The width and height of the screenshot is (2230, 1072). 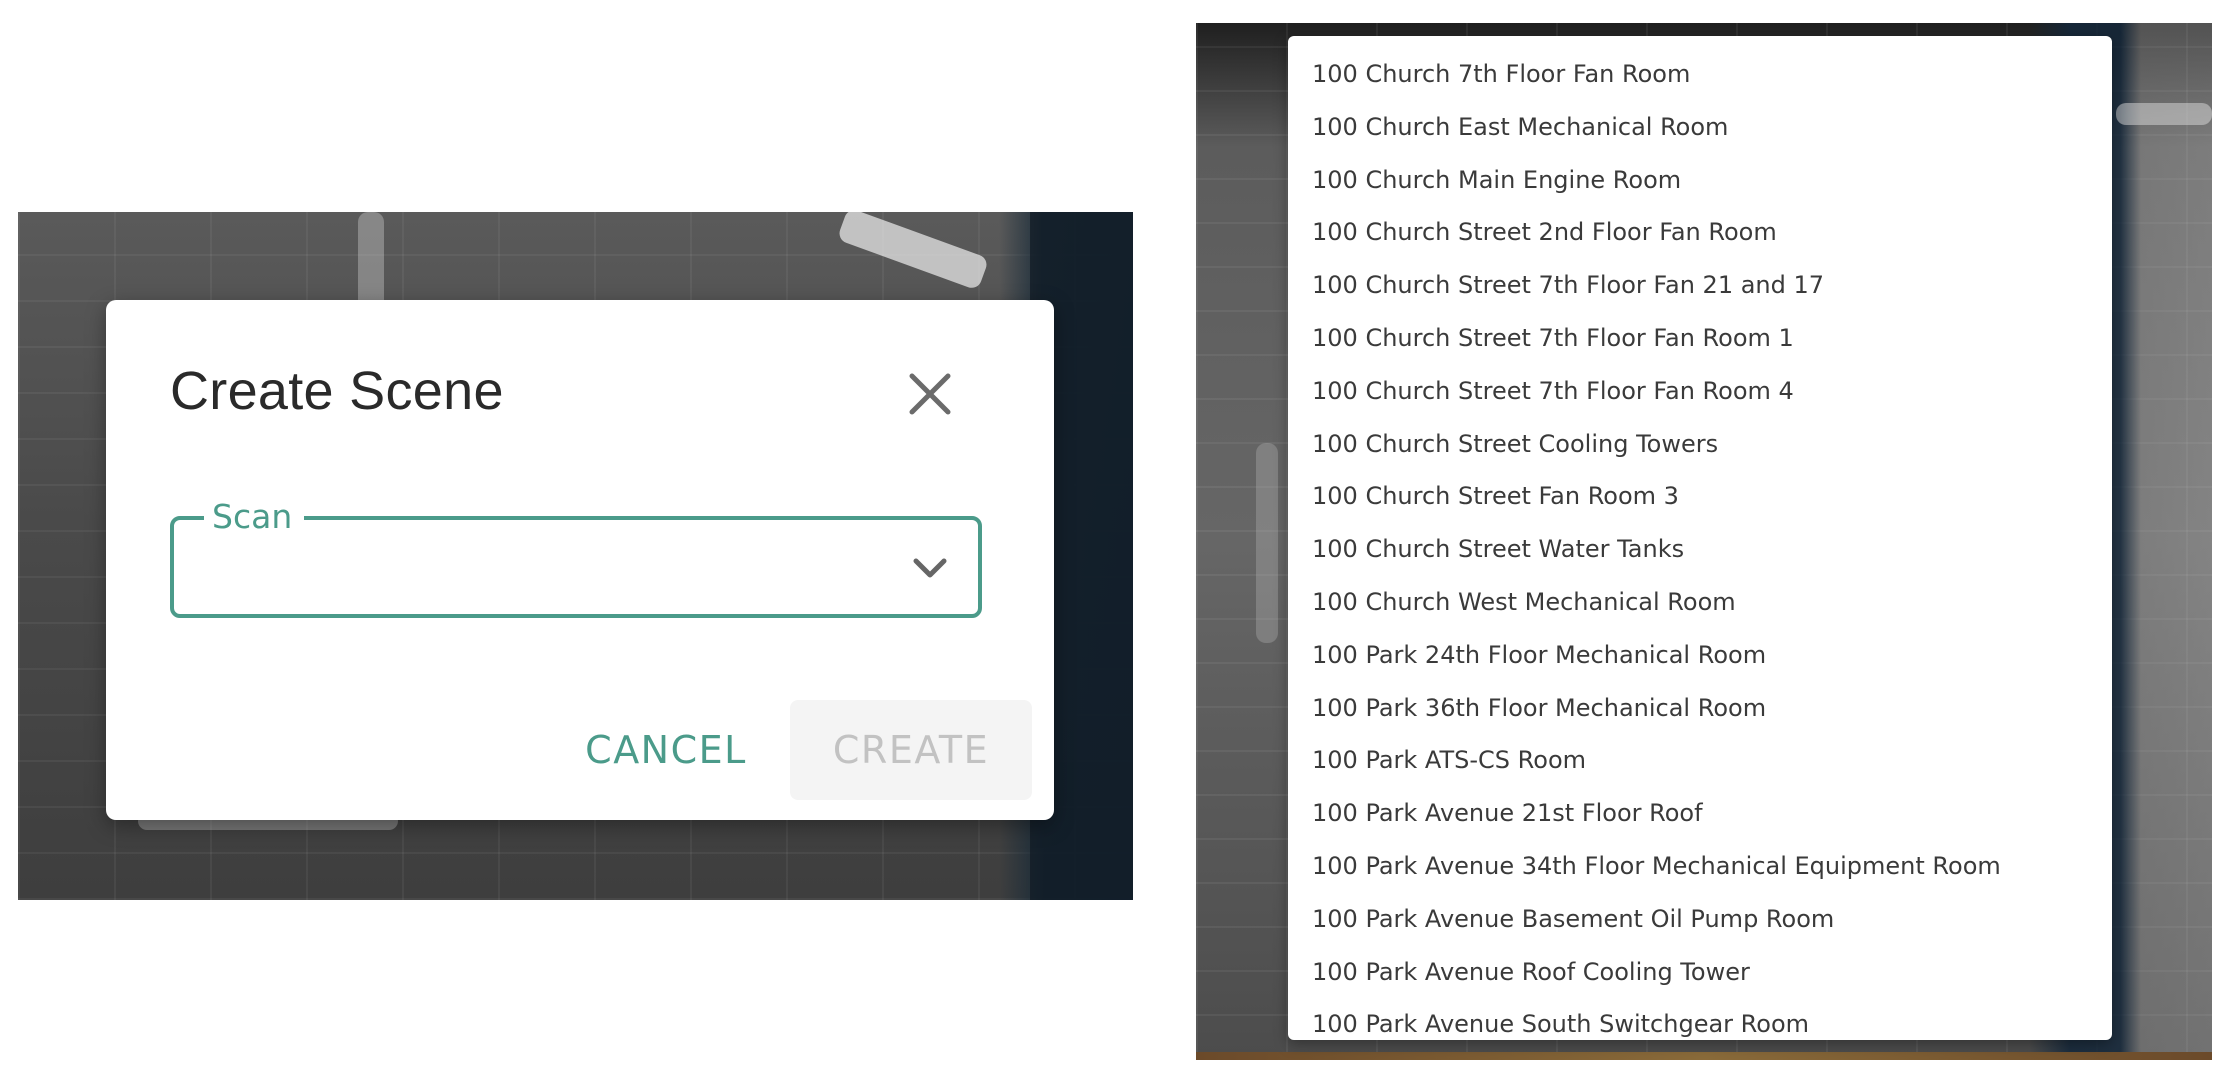 I want to click on scan-option: 100 Church Street Fan Room 3, so click(x=1700, y=496).